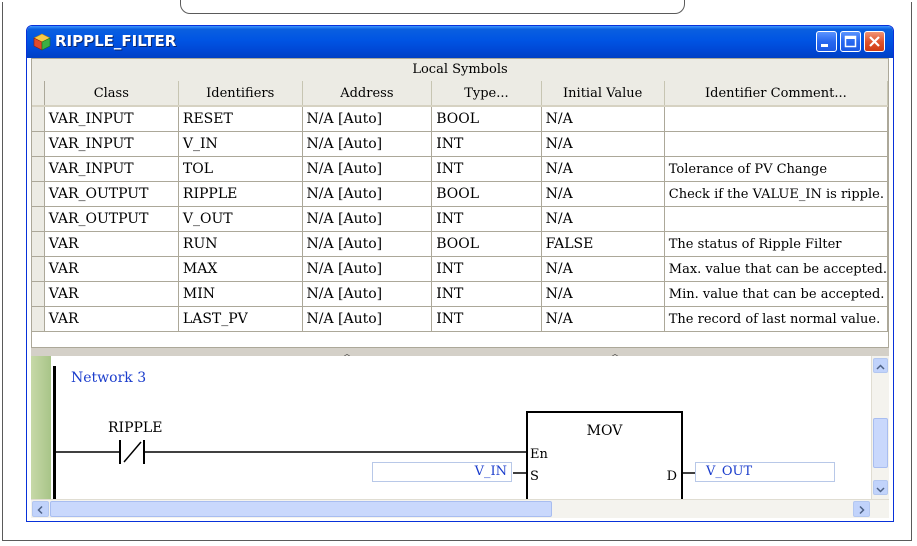 The image size is (917, 546). Describe the element at coordinates (826, 41) in the screenshot. I see `minimize-button` at that location.